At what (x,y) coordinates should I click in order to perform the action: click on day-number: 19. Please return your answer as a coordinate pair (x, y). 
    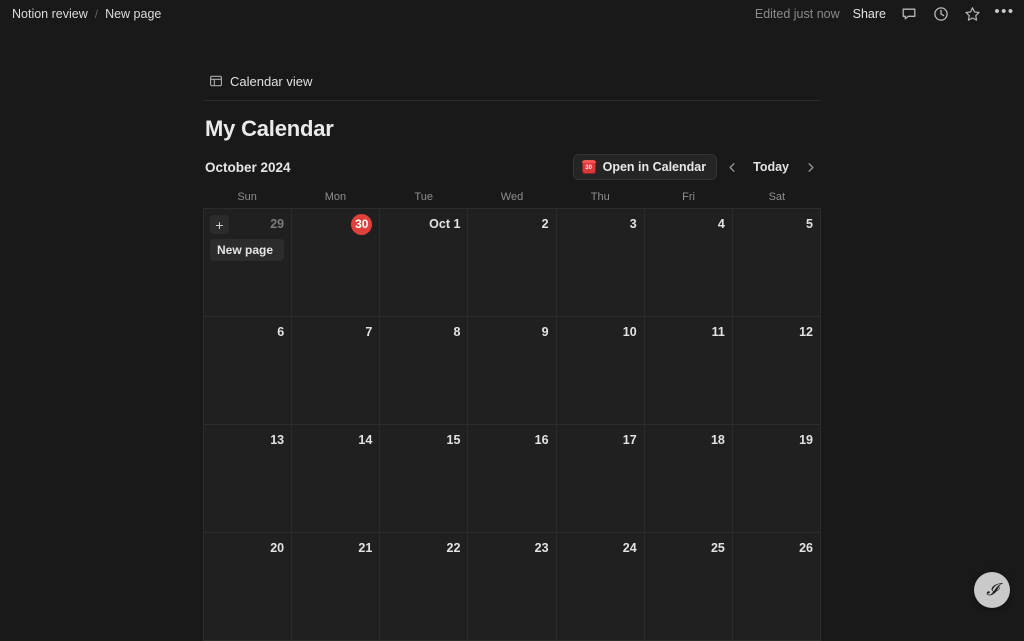
    Looking at the image, I should click on (806, 440).